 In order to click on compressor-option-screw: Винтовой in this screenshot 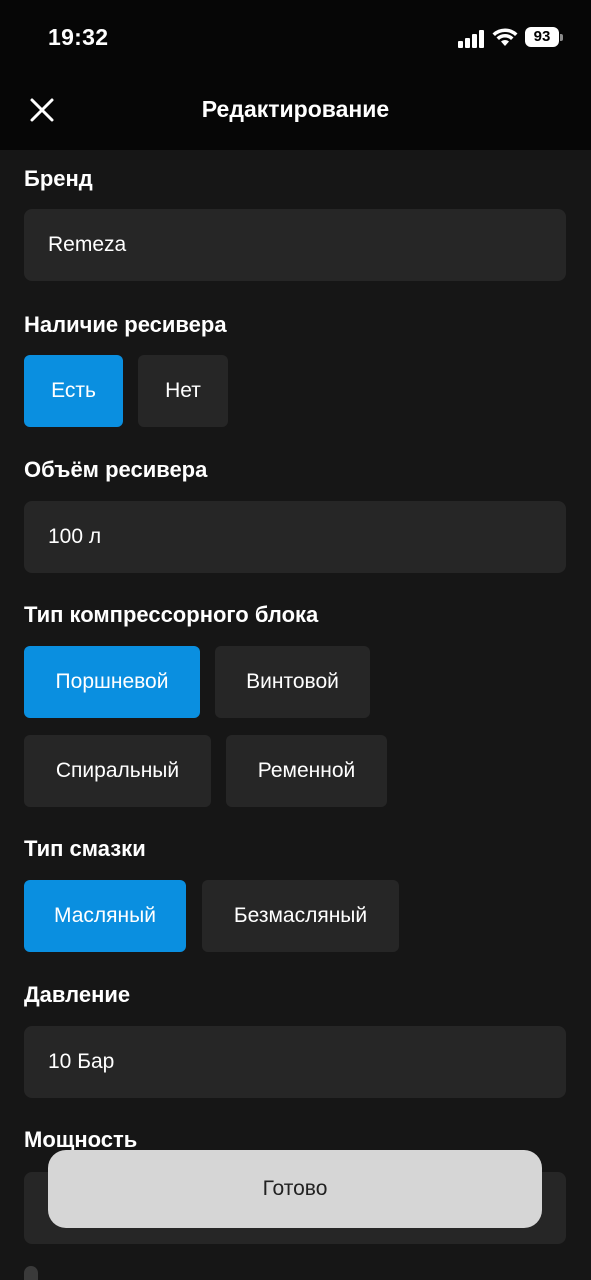, I will do `click(292, 682)`.